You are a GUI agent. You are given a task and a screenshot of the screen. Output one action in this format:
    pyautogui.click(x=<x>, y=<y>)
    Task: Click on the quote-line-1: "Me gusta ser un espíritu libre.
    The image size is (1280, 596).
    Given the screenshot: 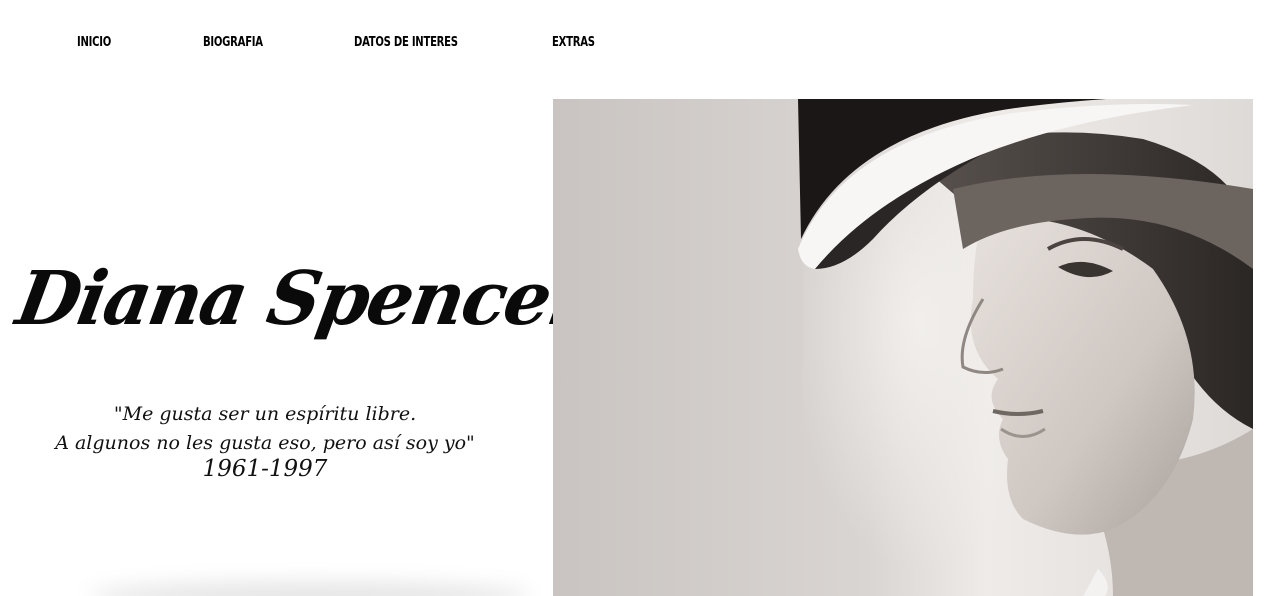 What is the action you would take?
    pyautogui.click(x=265, y=414)
    